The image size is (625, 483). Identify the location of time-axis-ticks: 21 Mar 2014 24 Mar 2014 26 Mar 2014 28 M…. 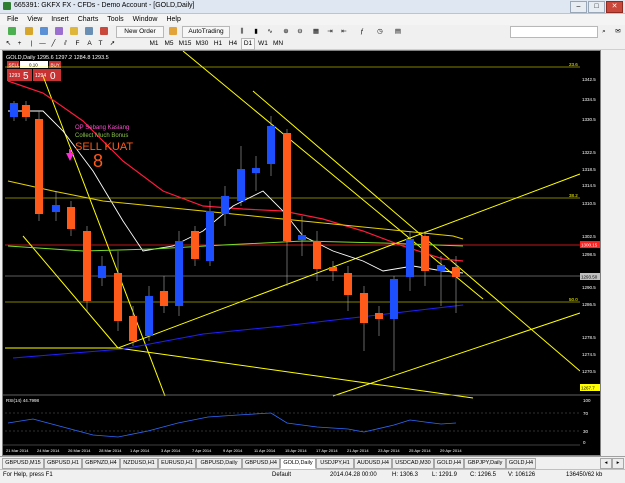
(234, 450).